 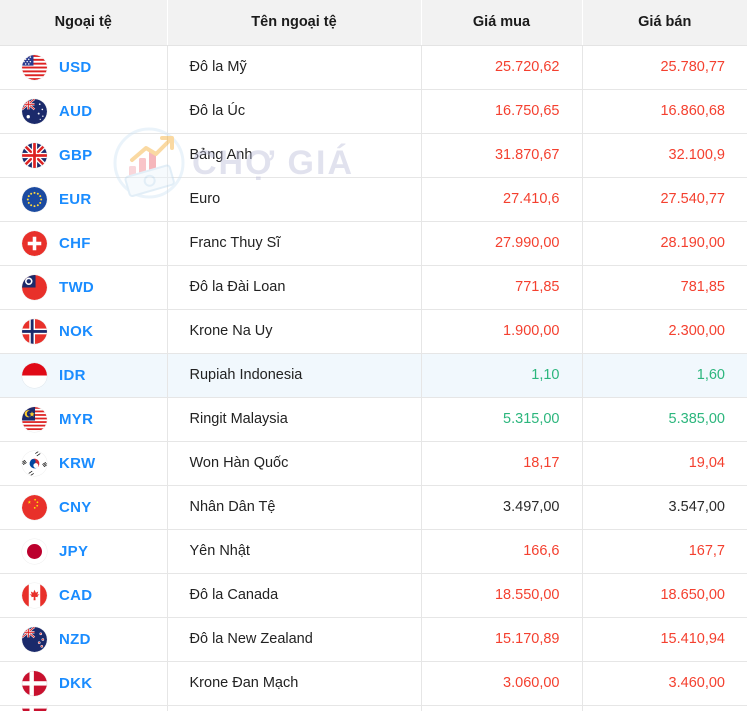 I want to click on flag-ch-icon, so click(x=34, y=243).